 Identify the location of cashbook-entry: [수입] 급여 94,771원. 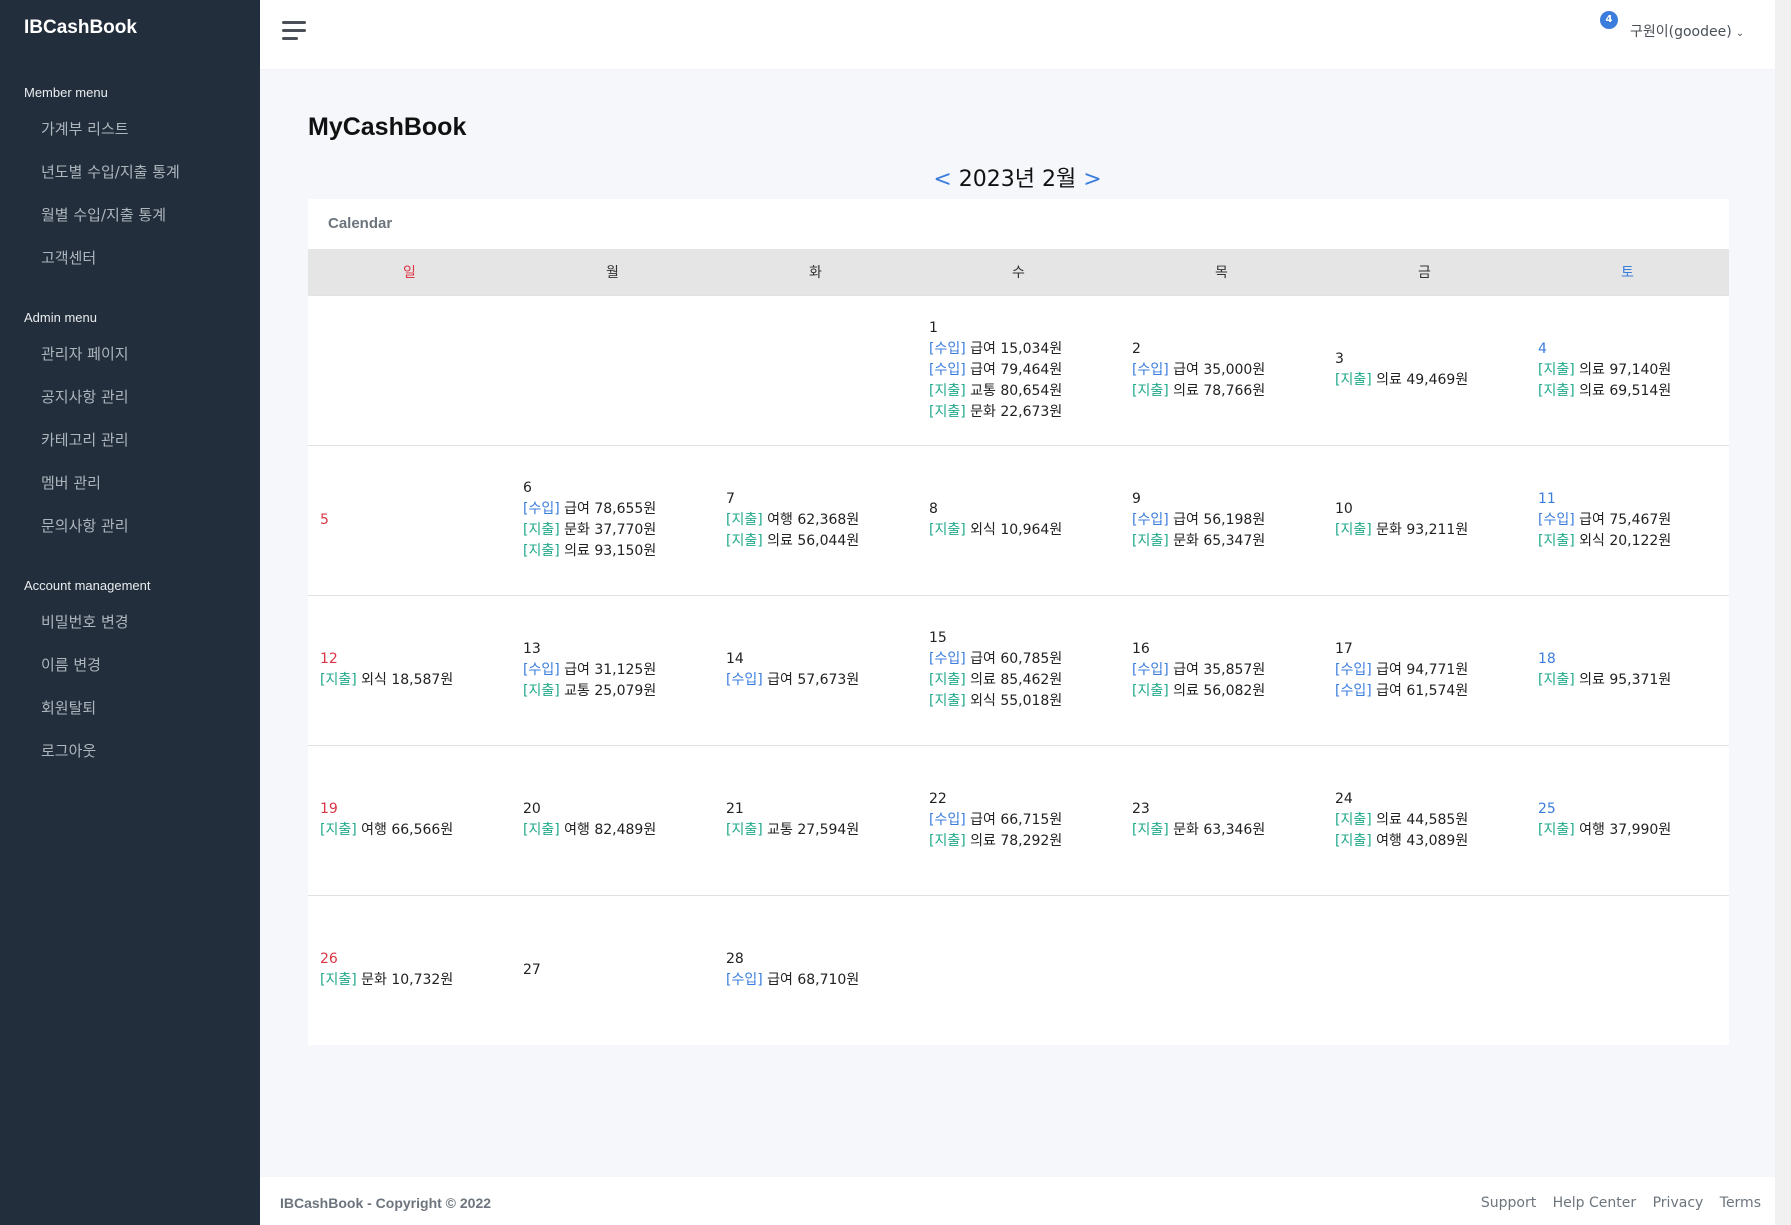
(1430, 670).